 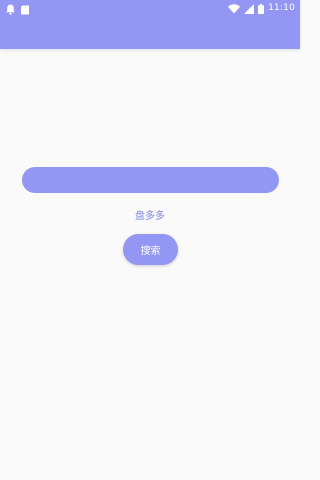 What do you see at coordinates (281, 8) in the screenshot?
I see `status-time: 11:10` at bounding box center [281, 8].